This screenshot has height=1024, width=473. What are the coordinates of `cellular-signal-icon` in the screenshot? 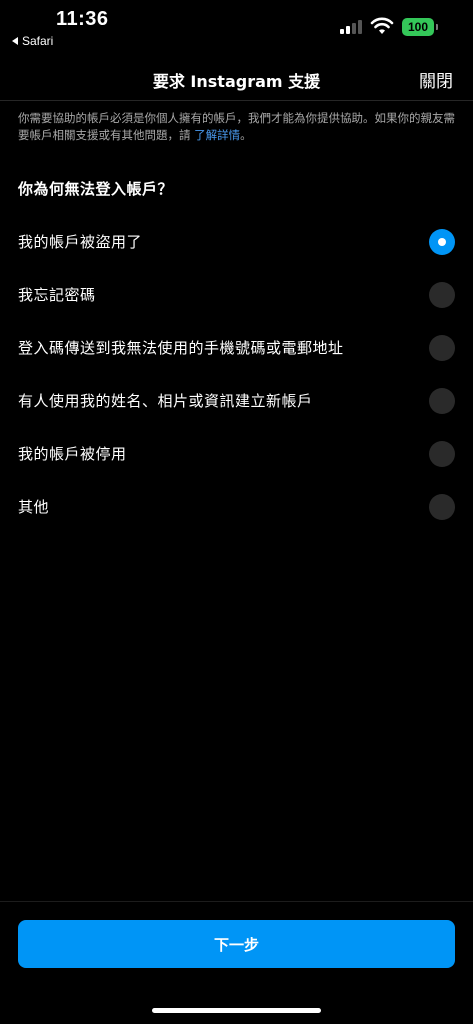 It's located at (351, 27).